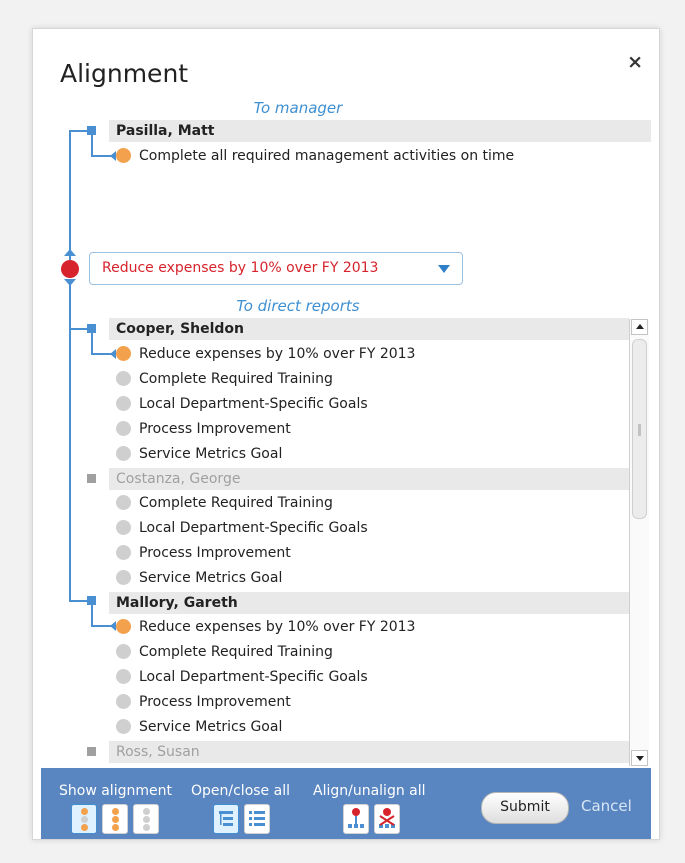 This screenshot has width=685, height=863. I want to click on goal-select: Reduce expenses by 10% over FY 2013, so click(276, 268).